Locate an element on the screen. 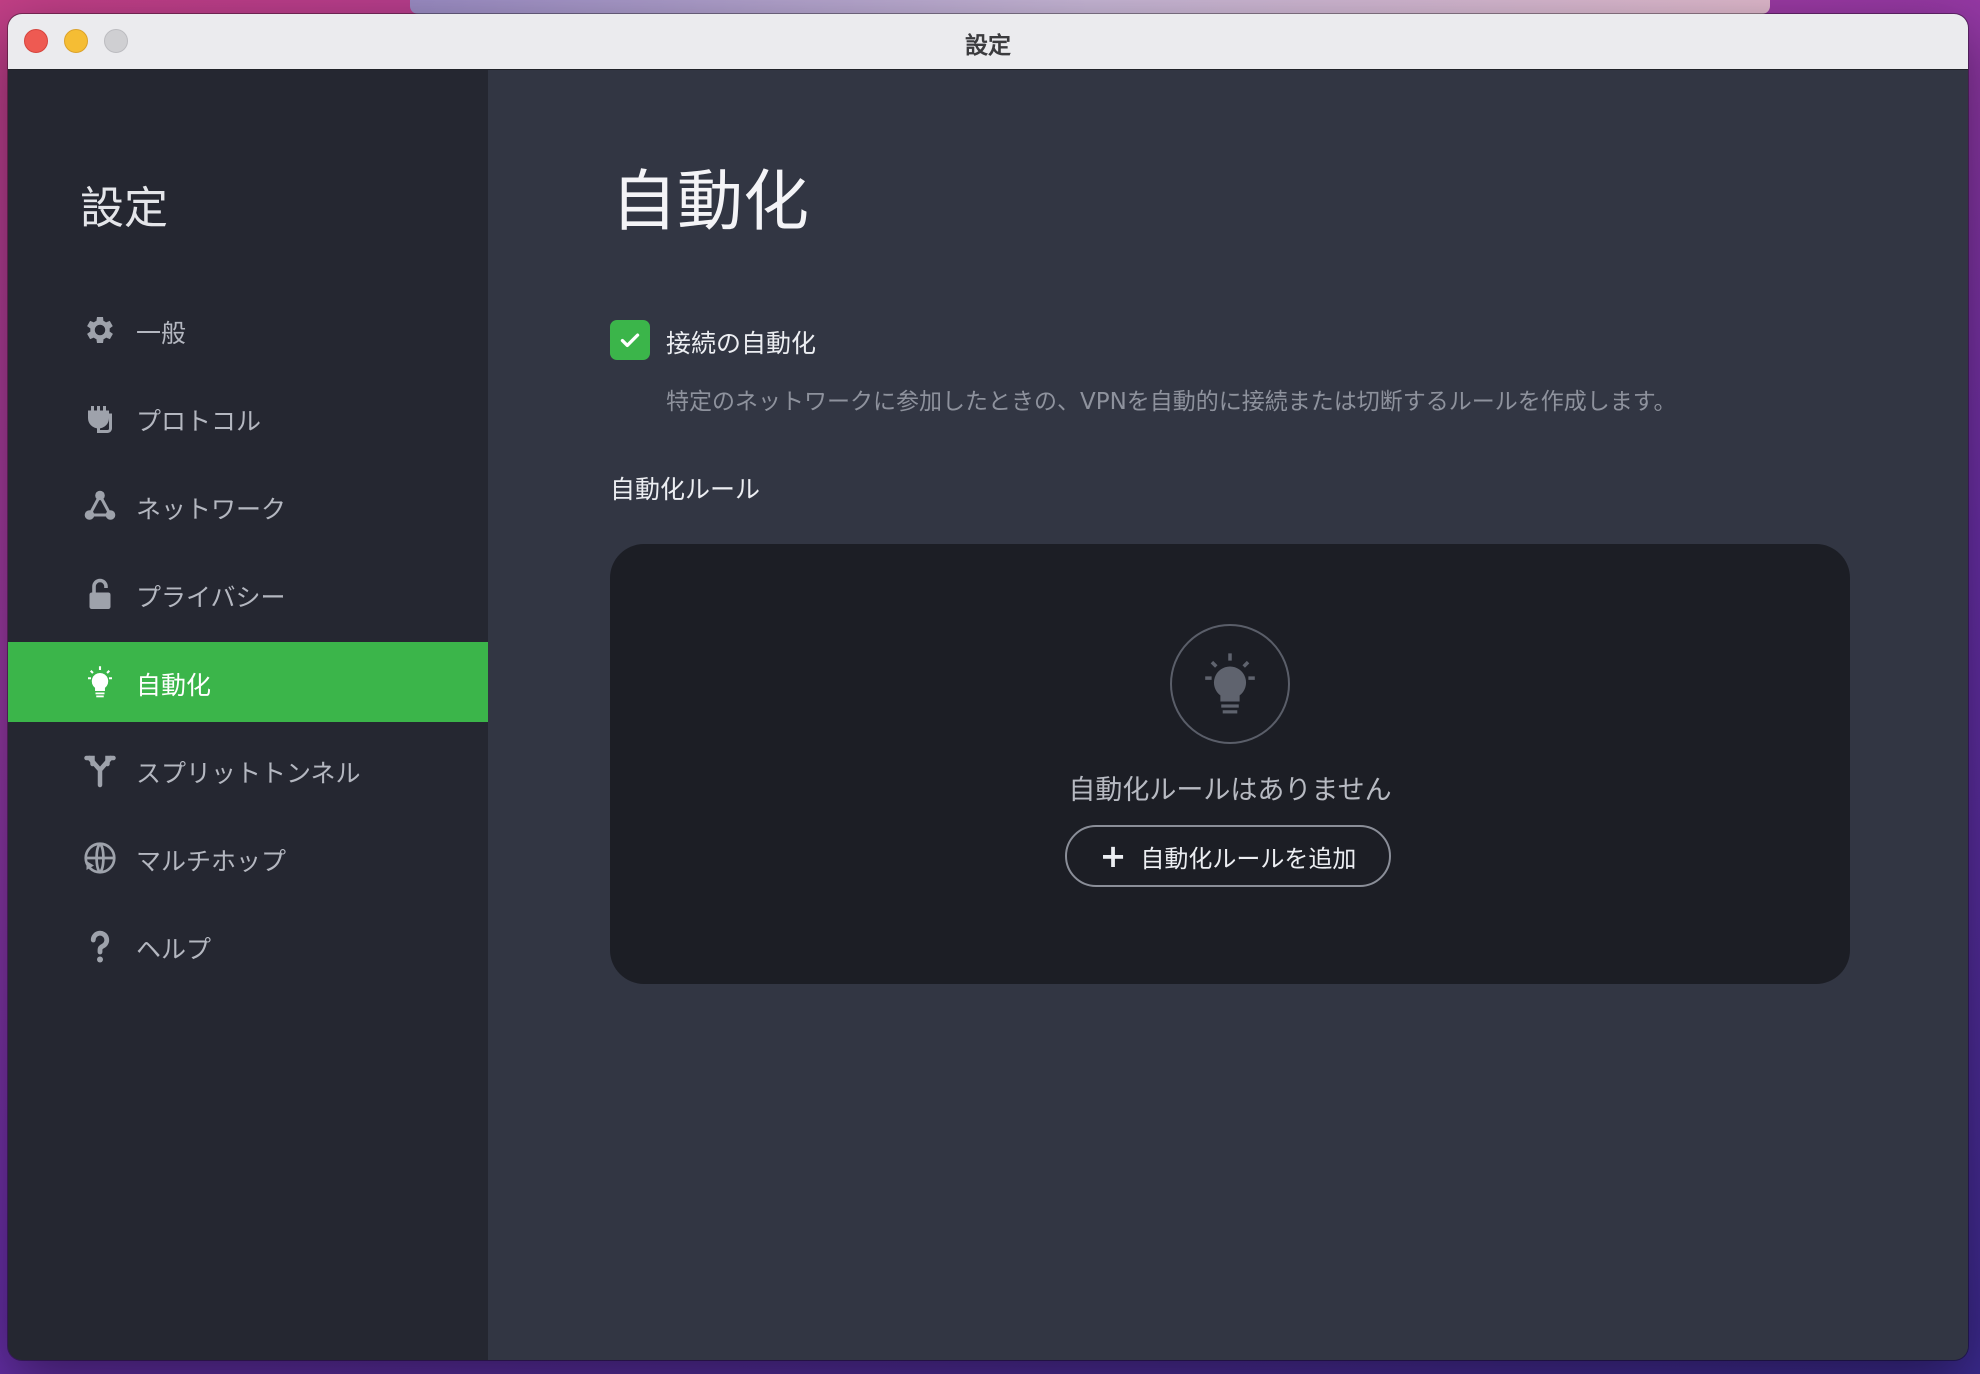 The height and width of the screenshot is (1374, 1980). split-arrow-icon is located at coordinates (100, 770).